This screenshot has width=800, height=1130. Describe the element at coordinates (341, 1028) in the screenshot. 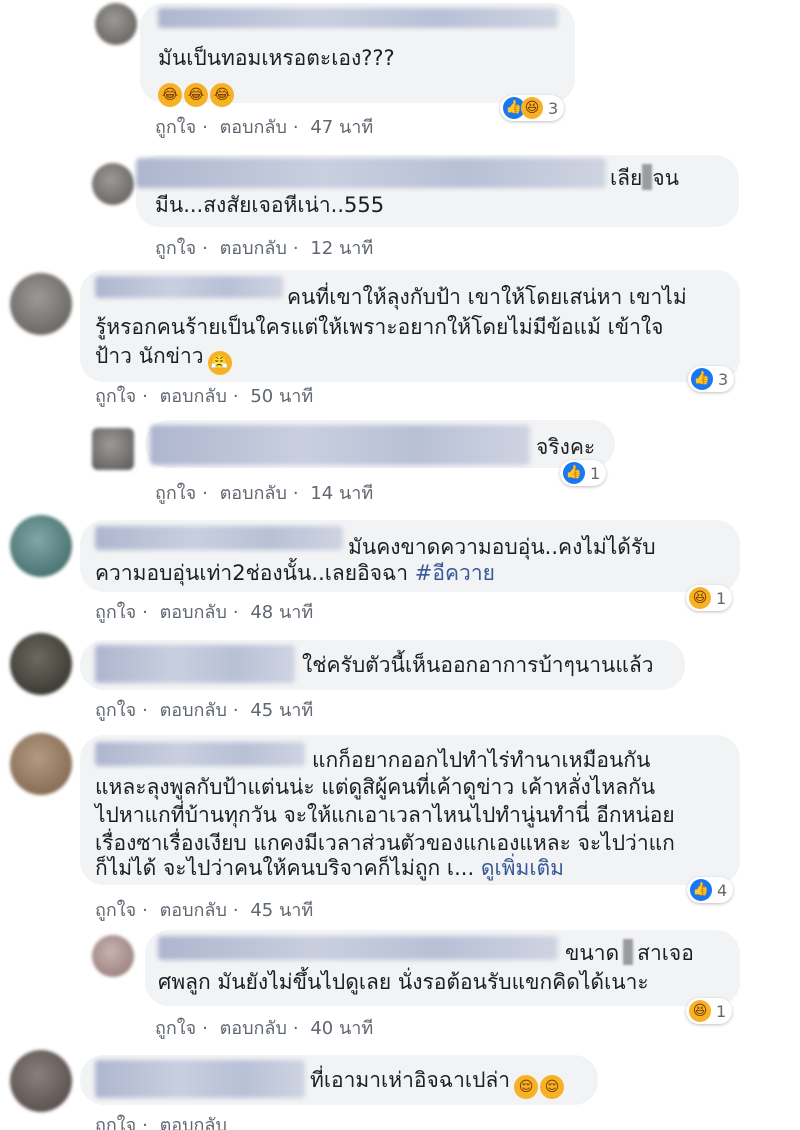

I see `comment-time: 40 นาที` at that location.